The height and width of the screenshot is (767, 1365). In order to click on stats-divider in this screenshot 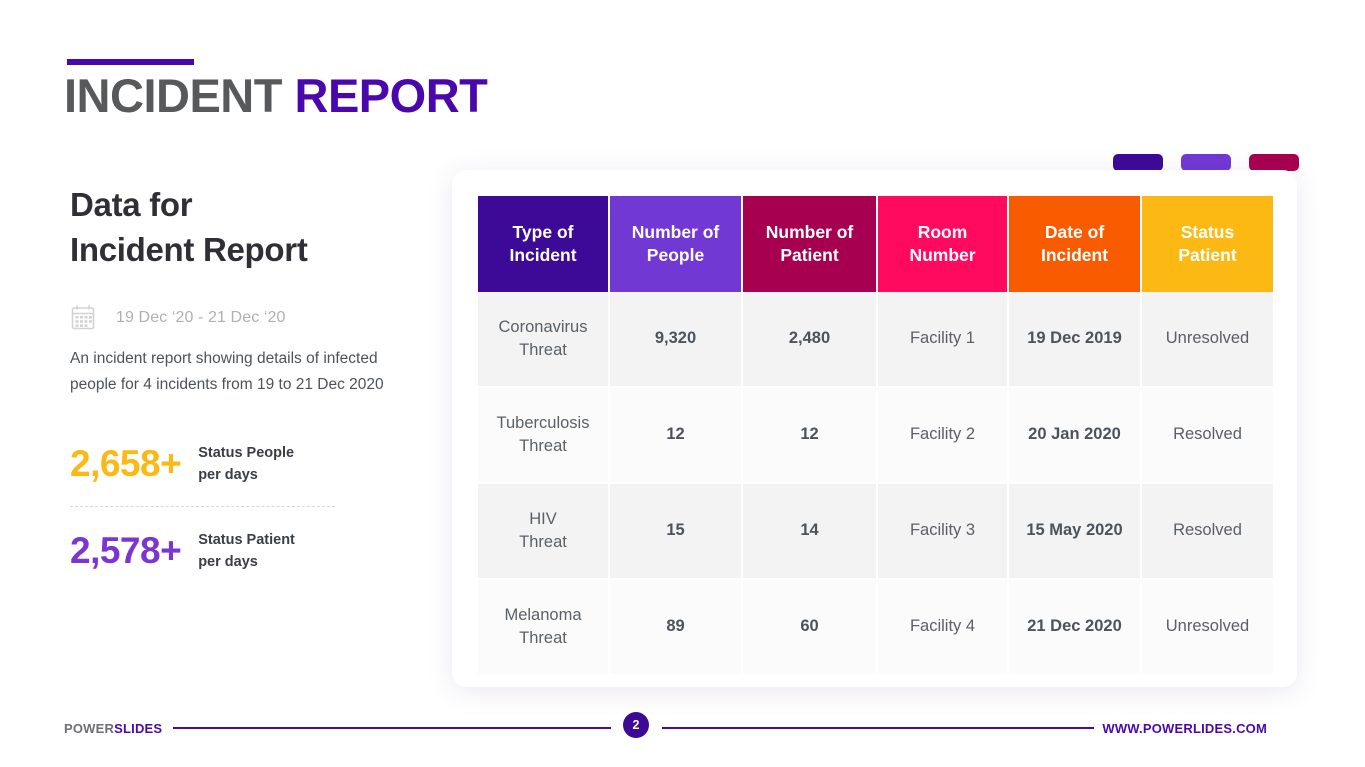, I will do `click(202, 506)`.